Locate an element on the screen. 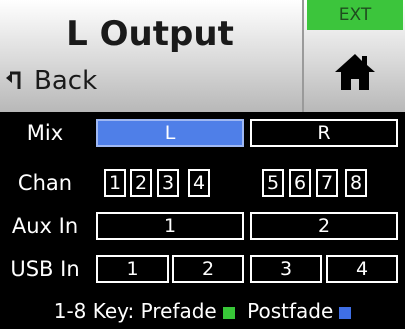  key-postfade-text: Postfade is located at coordinates (290, 311).